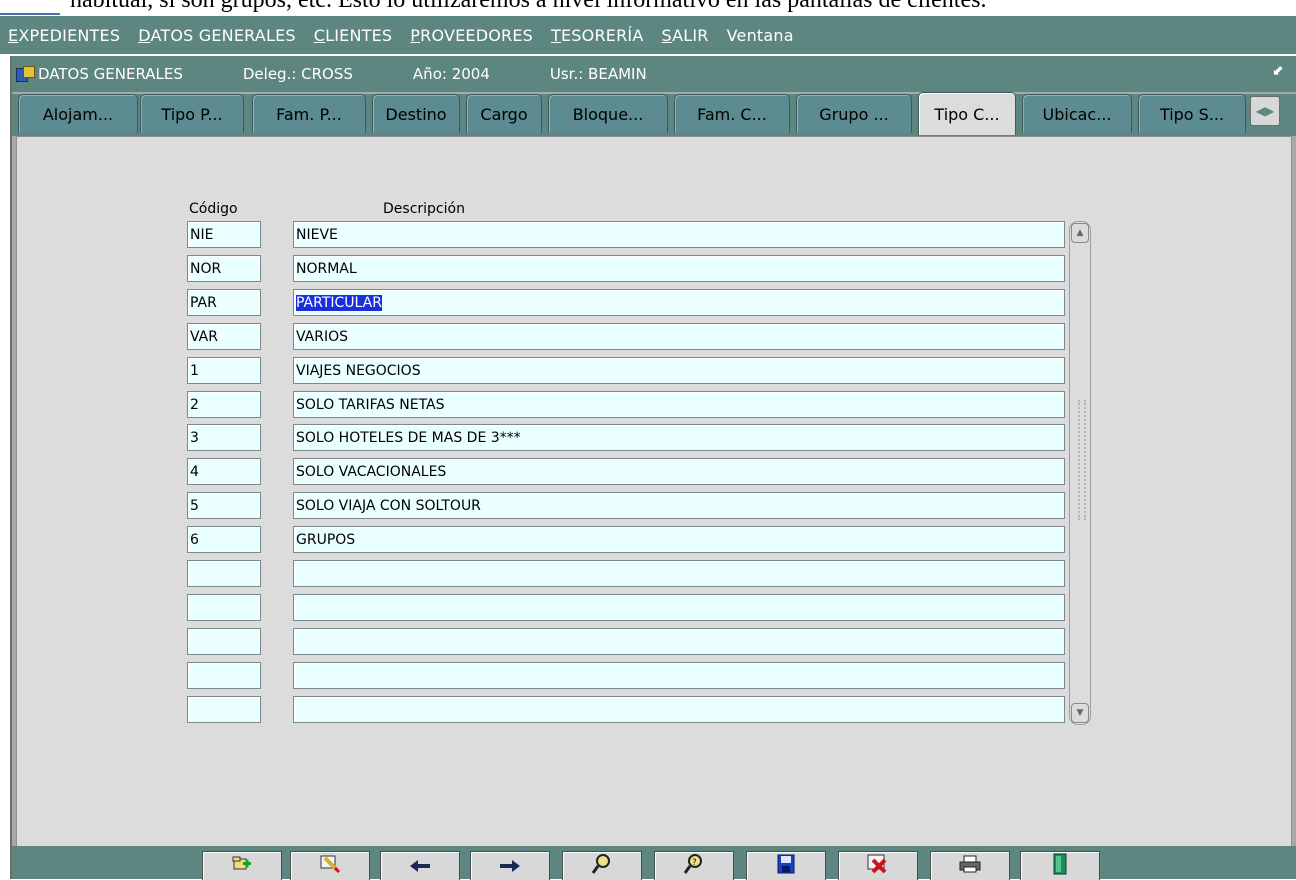 The height and width of the screenshot is (880, 1296). What do you see at coordinates (65, 35) in the screenshot?
I see `menu-item-expedientes: EXPEDIENTES` at bounding box center [65, 35].